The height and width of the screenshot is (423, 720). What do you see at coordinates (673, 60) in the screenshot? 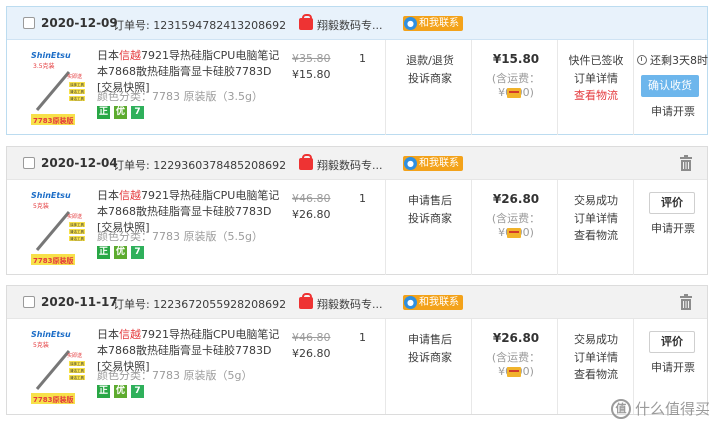
I see `time-remaining: 还剩3天8时` at bounding box center [673, 60].